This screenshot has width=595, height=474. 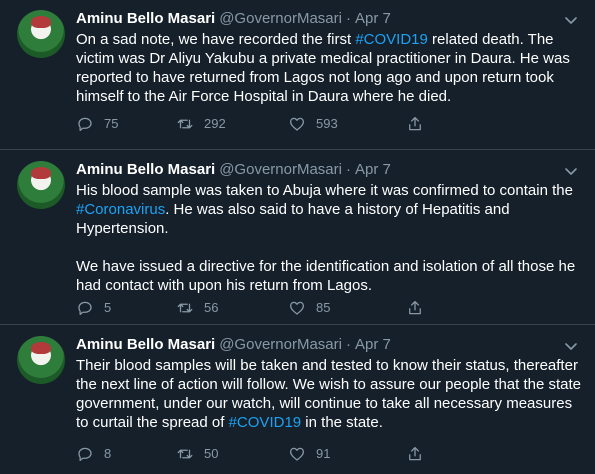 I want to click on tweet-actions: 8 50 91, so click(x=296, y=454).